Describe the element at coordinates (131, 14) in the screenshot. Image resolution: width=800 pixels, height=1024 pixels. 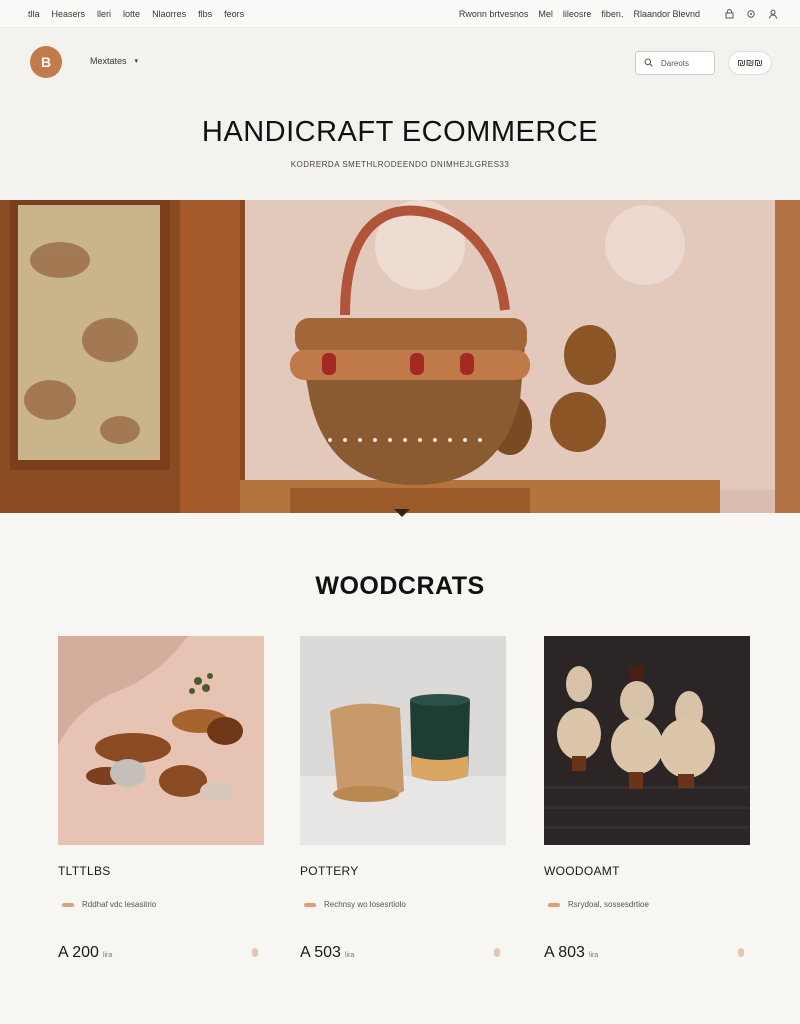
I see `top-link: lotte` at that location.